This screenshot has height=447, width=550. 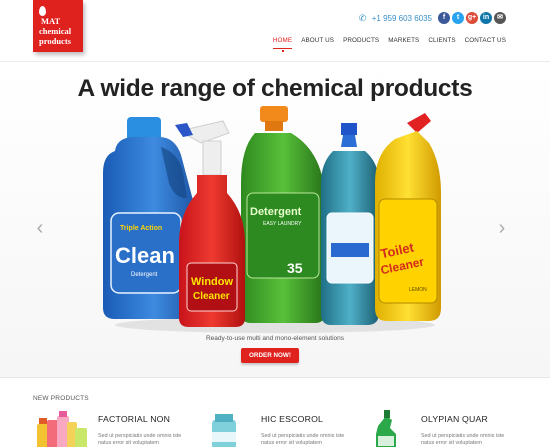 I want to click on google-plus-icon: g+, so click(x=472, y=18).